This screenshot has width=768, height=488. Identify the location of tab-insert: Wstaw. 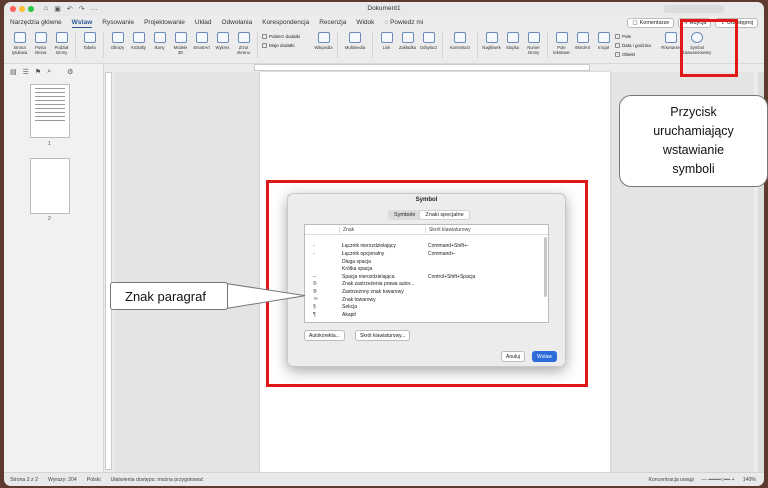
(82, 23).